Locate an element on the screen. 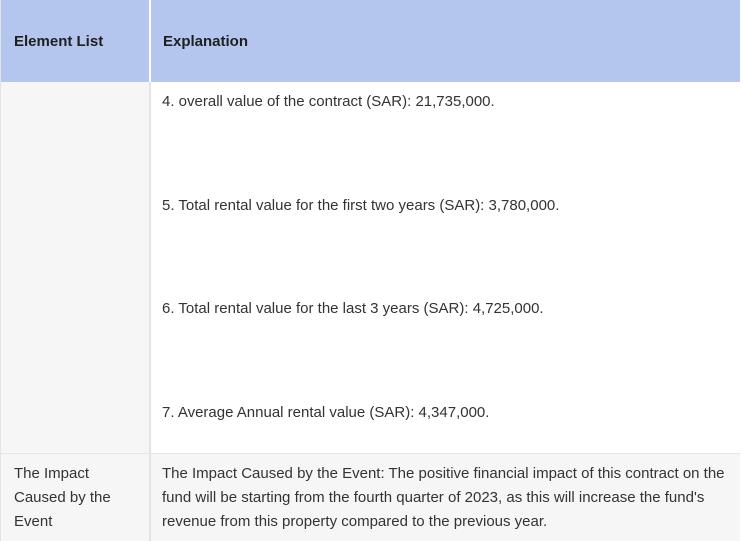 Image resolution: width=743 pixels, height=541 pixels. row-element-label: The Impact Caused by the Event is located at coordinates (62, 497).